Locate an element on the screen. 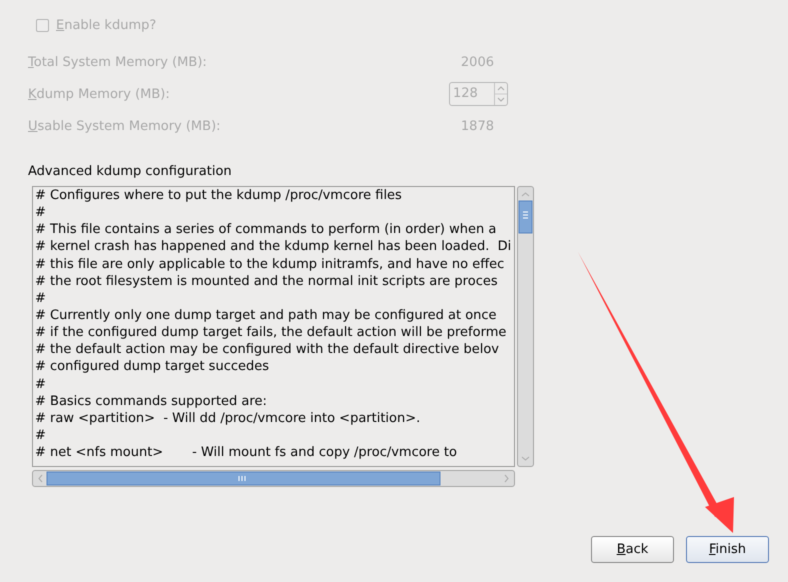  config-line: # net <nfs mount> - Will mount fs and copy /proc/vmcore to is located at coordinates (246, 453).